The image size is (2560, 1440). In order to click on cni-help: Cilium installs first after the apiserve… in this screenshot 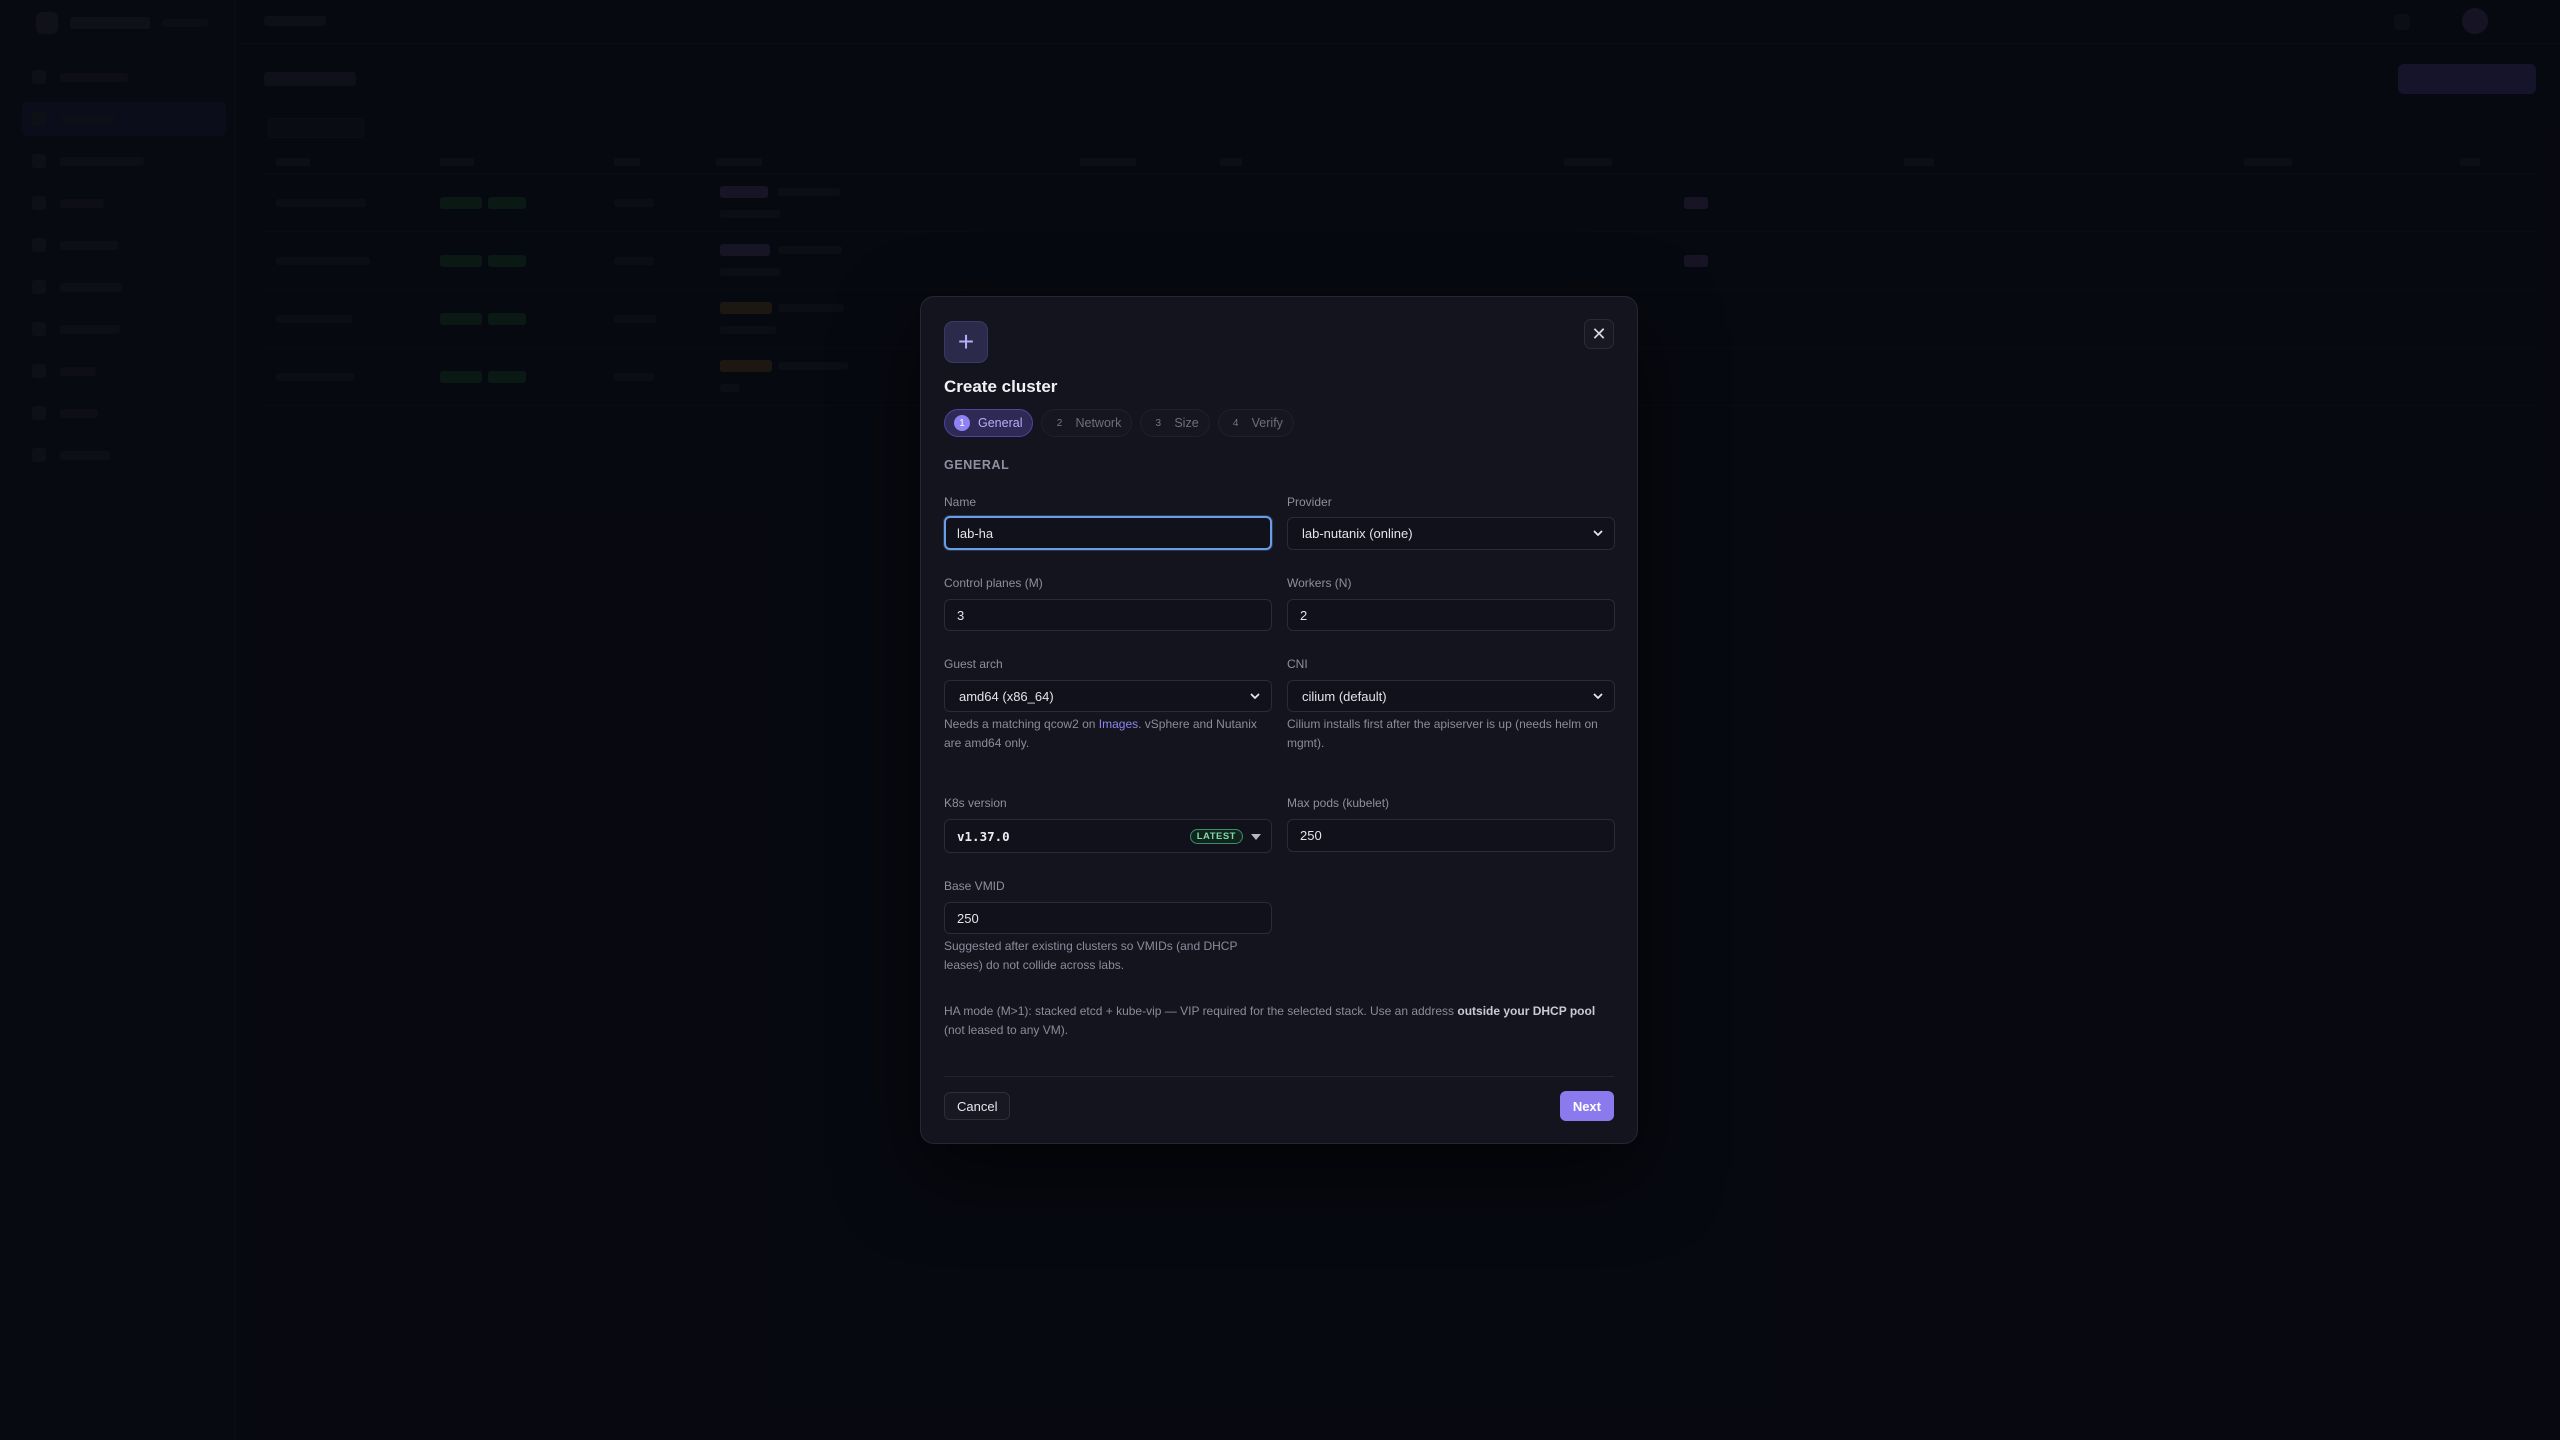, I will do `click(1442, 733)`.